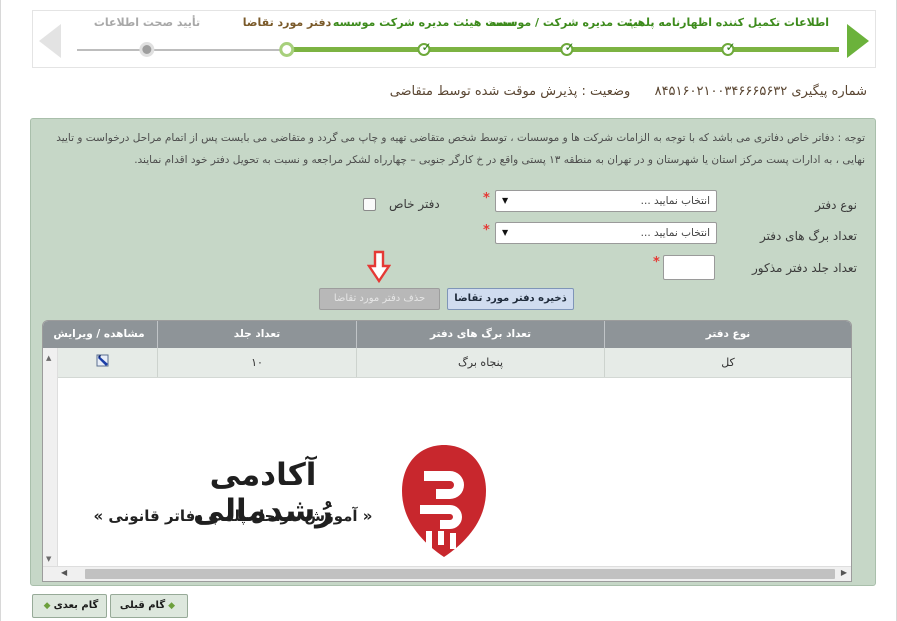 The width and height of the screenshot is (897, 621). I want to click on special-book-label: دفتر خاص, so click(414, 204).